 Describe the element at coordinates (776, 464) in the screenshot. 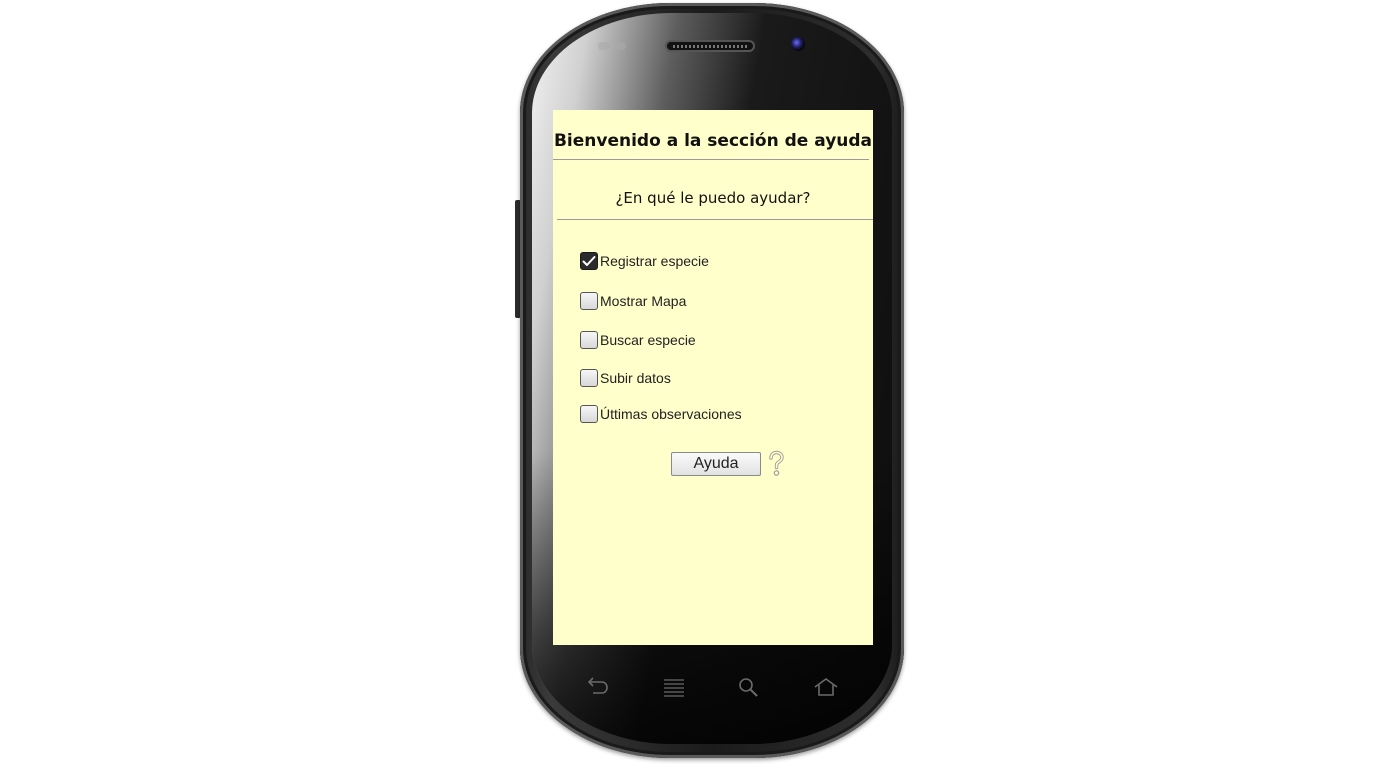

I see `question-mark-icon` at that location.